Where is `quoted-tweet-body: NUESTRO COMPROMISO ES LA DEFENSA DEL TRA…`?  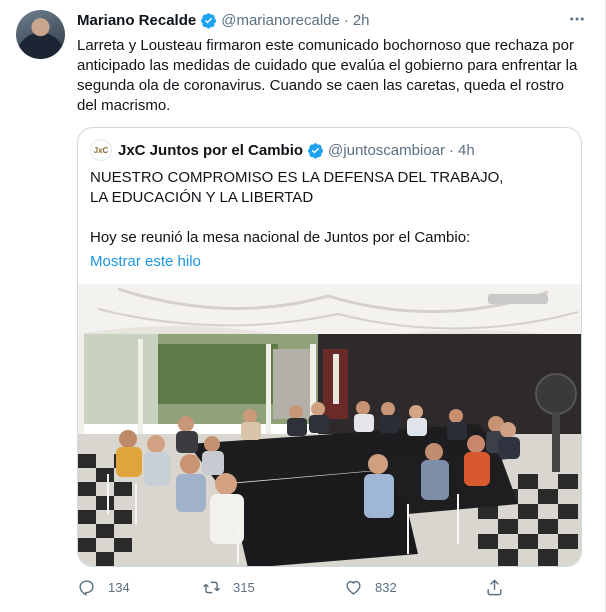 quoted-tweet-body: NUESTRO COMPROMISO ES LA DEFENSA DEL TRA… is located at coordinates (330, 220).